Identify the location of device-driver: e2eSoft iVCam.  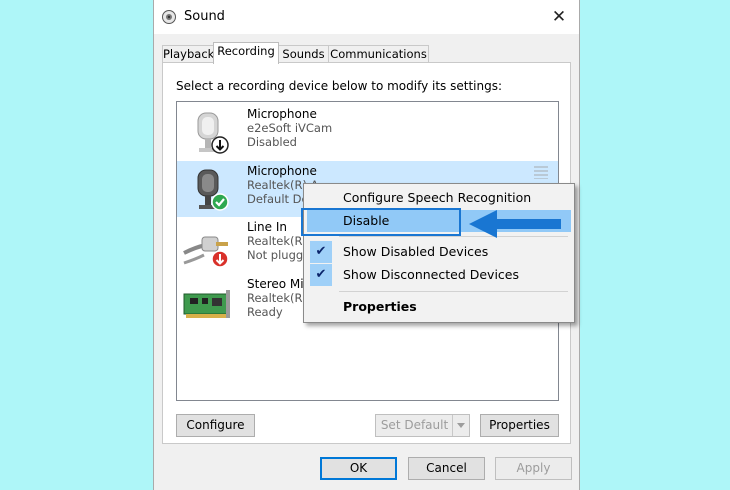
(290, 128).